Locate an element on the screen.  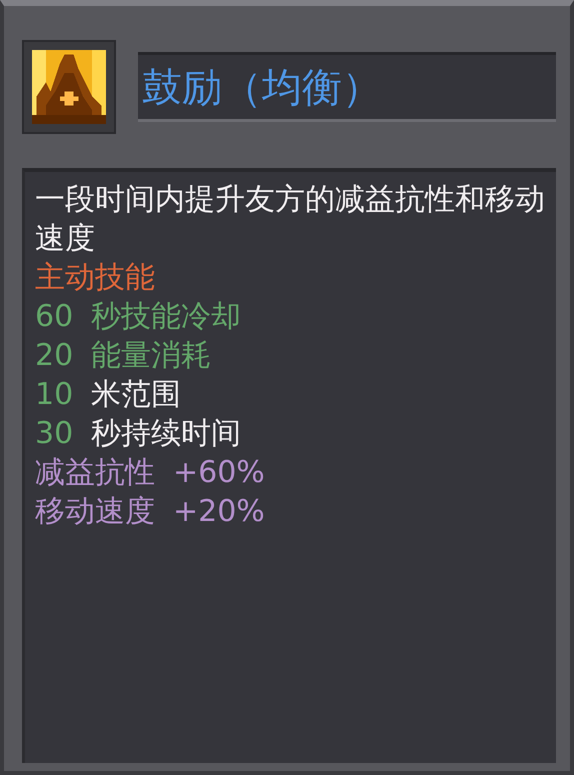
stat-label: 米范围 is located at coordinates (136, 395).